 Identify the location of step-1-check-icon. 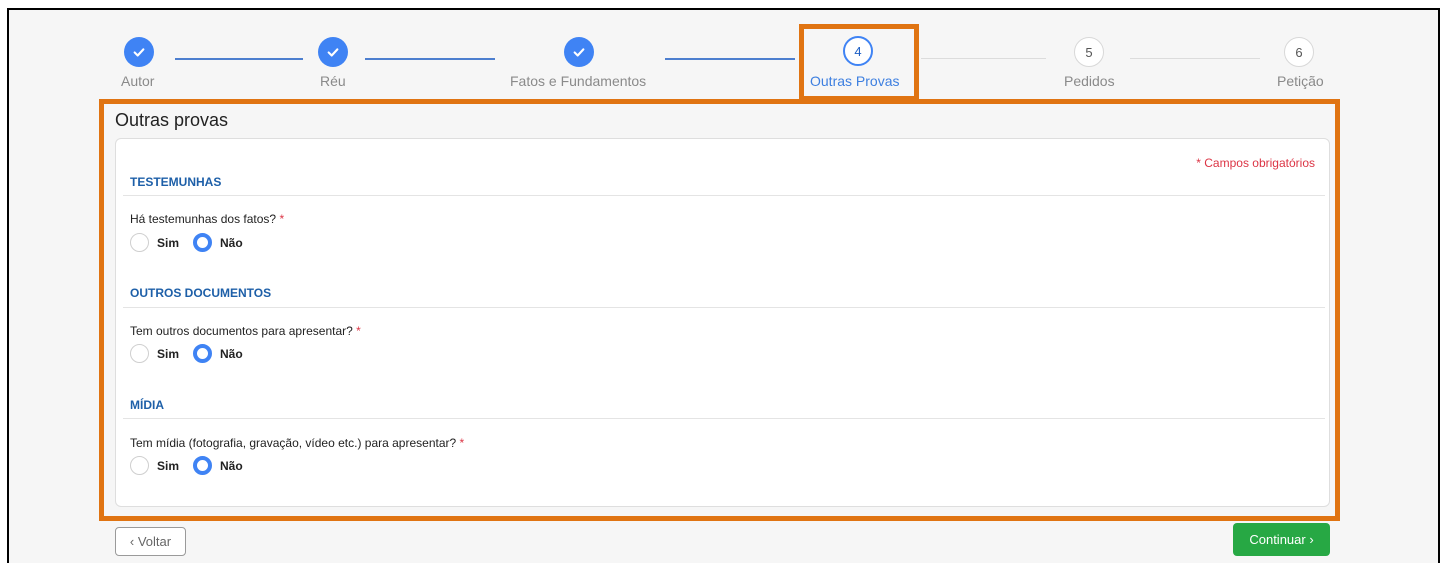
(139, 52).